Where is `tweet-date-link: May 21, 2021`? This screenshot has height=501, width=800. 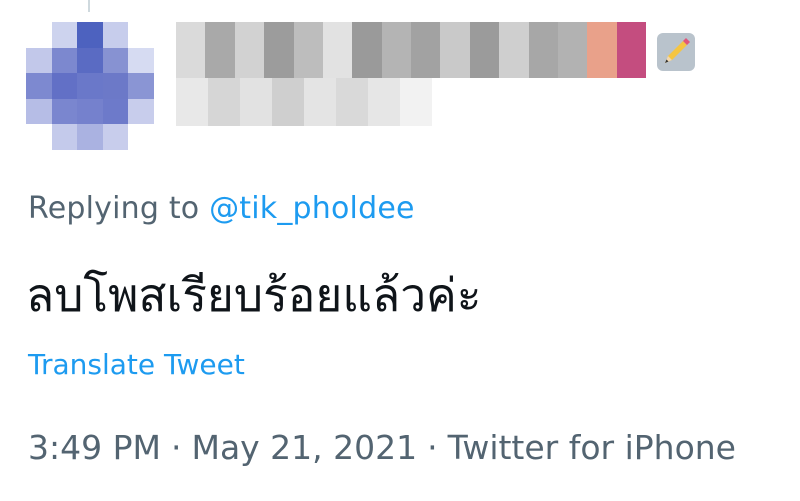
tweet-date-link: May 21, 2021 is located at coordinates (304, 447).